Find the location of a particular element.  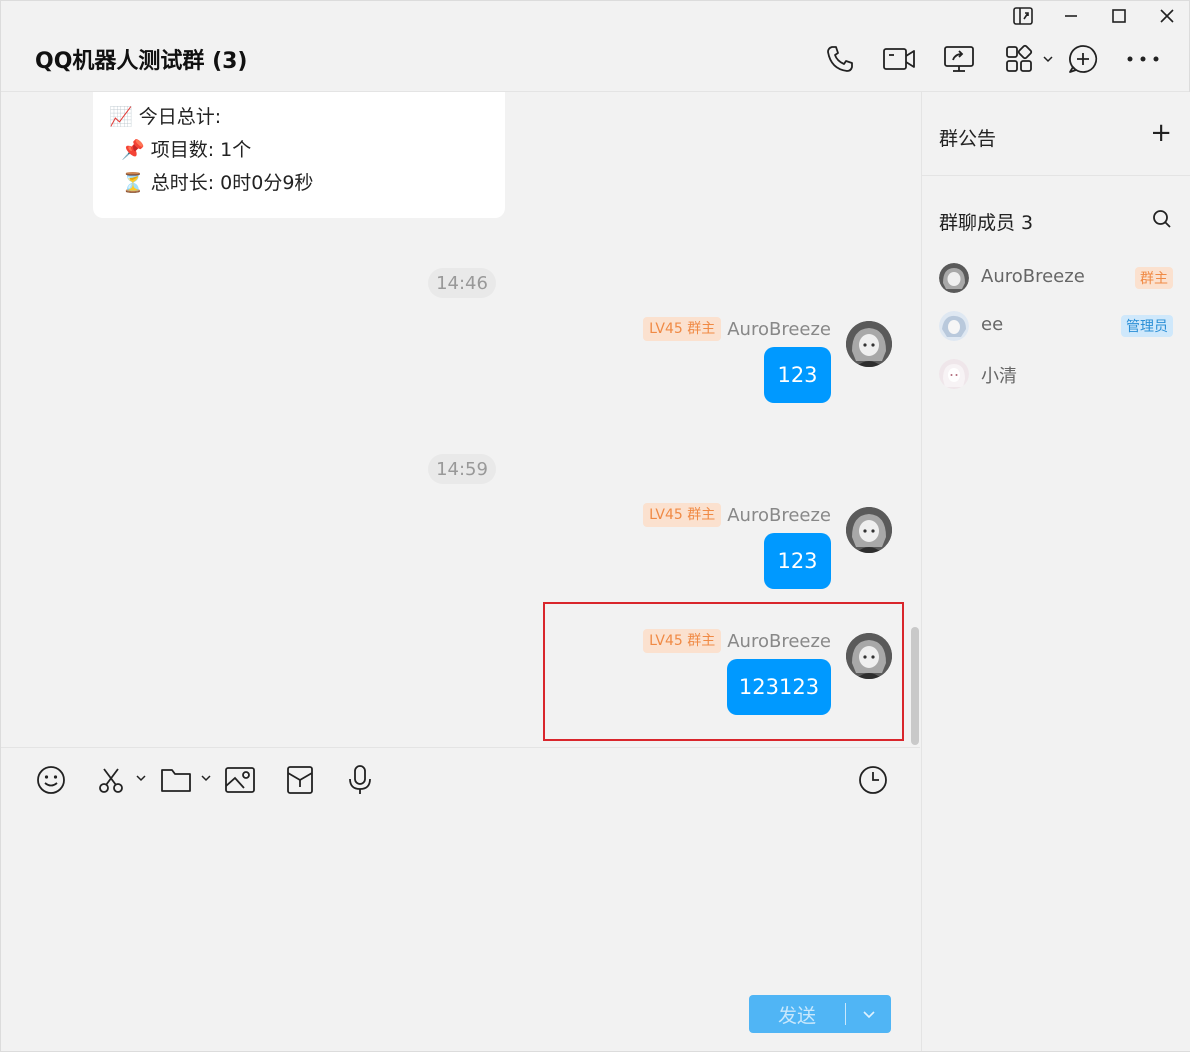

pin-window-button is located at coordinates (1023, 16).